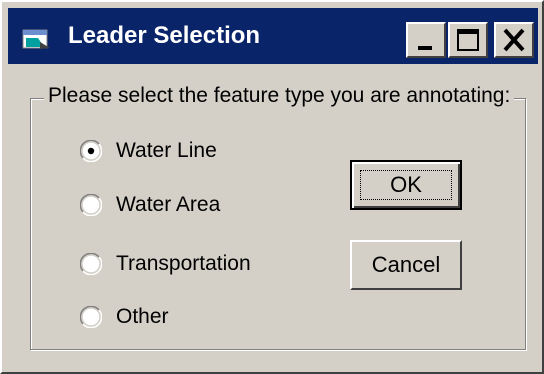 The image size is (544, 374). What do you see at coordinates (426, 40) in the screenshot?
I see `minimize-button` at bounding box center [426, 40].